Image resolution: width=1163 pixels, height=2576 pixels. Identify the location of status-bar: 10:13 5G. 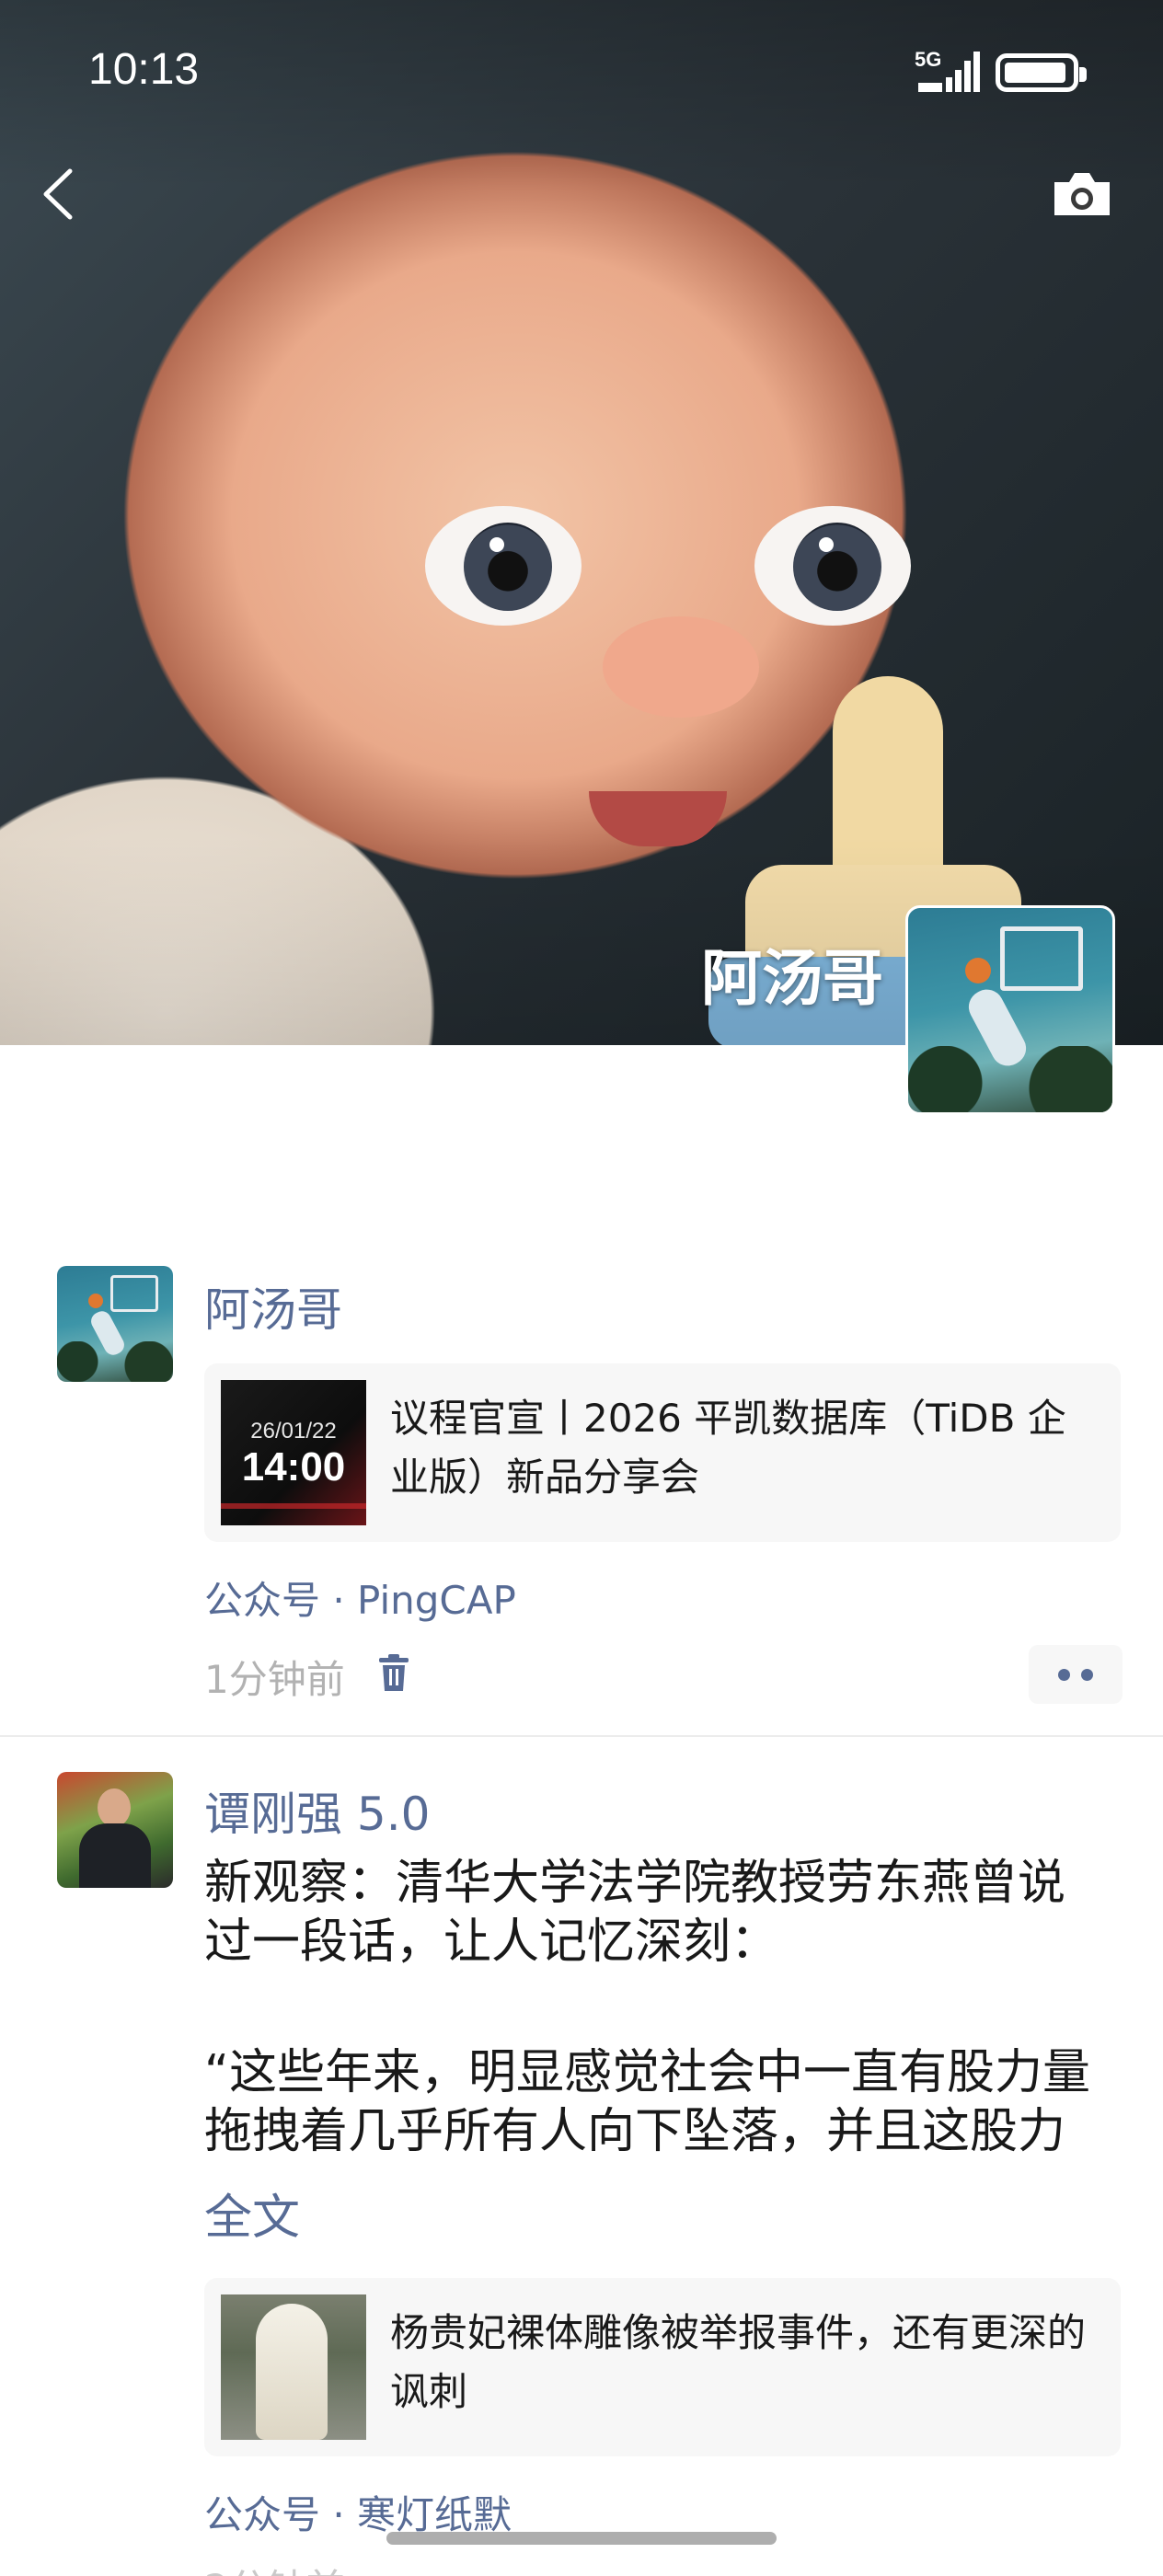
(581, 69).